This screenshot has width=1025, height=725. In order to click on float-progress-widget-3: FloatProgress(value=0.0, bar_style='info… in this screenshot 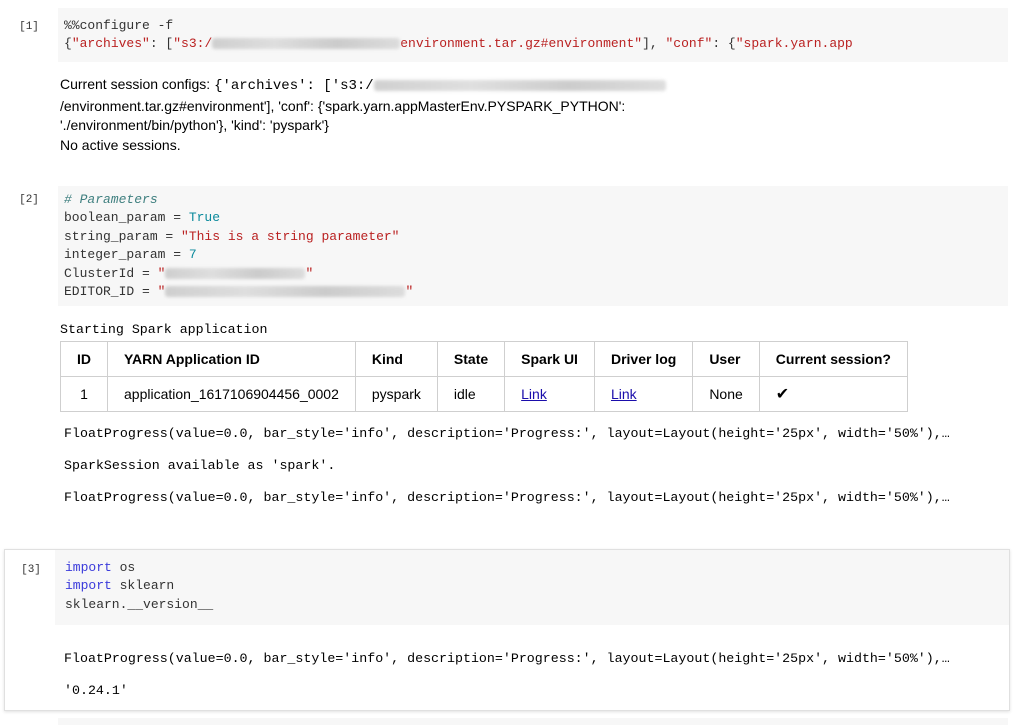, I will do `click(507, 658)`.